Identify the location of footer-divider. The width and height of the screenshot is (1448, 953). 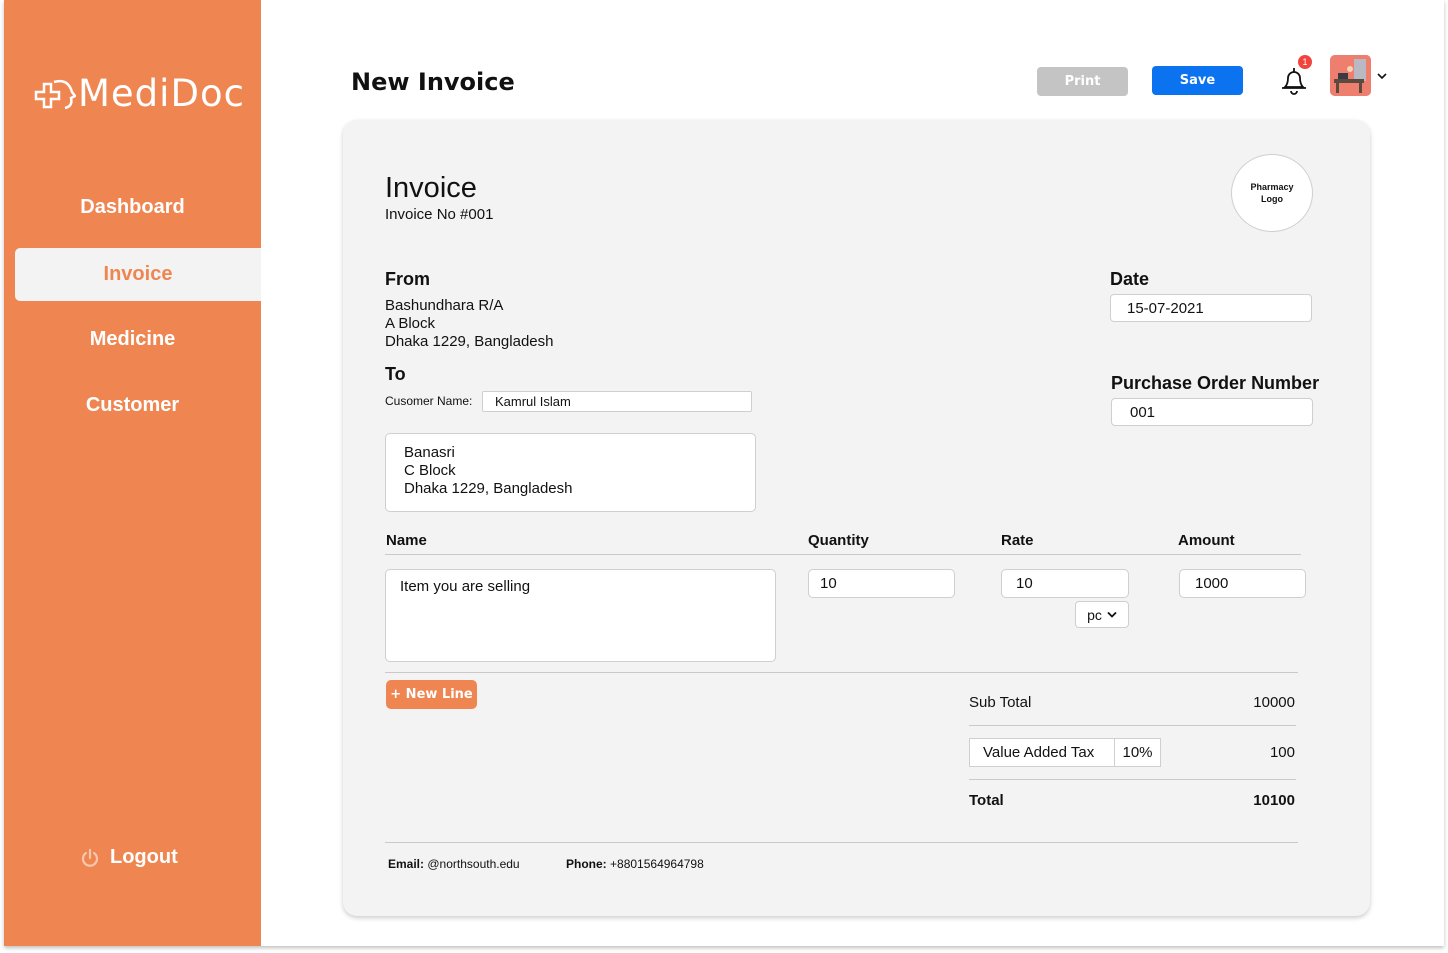
(841, 842).